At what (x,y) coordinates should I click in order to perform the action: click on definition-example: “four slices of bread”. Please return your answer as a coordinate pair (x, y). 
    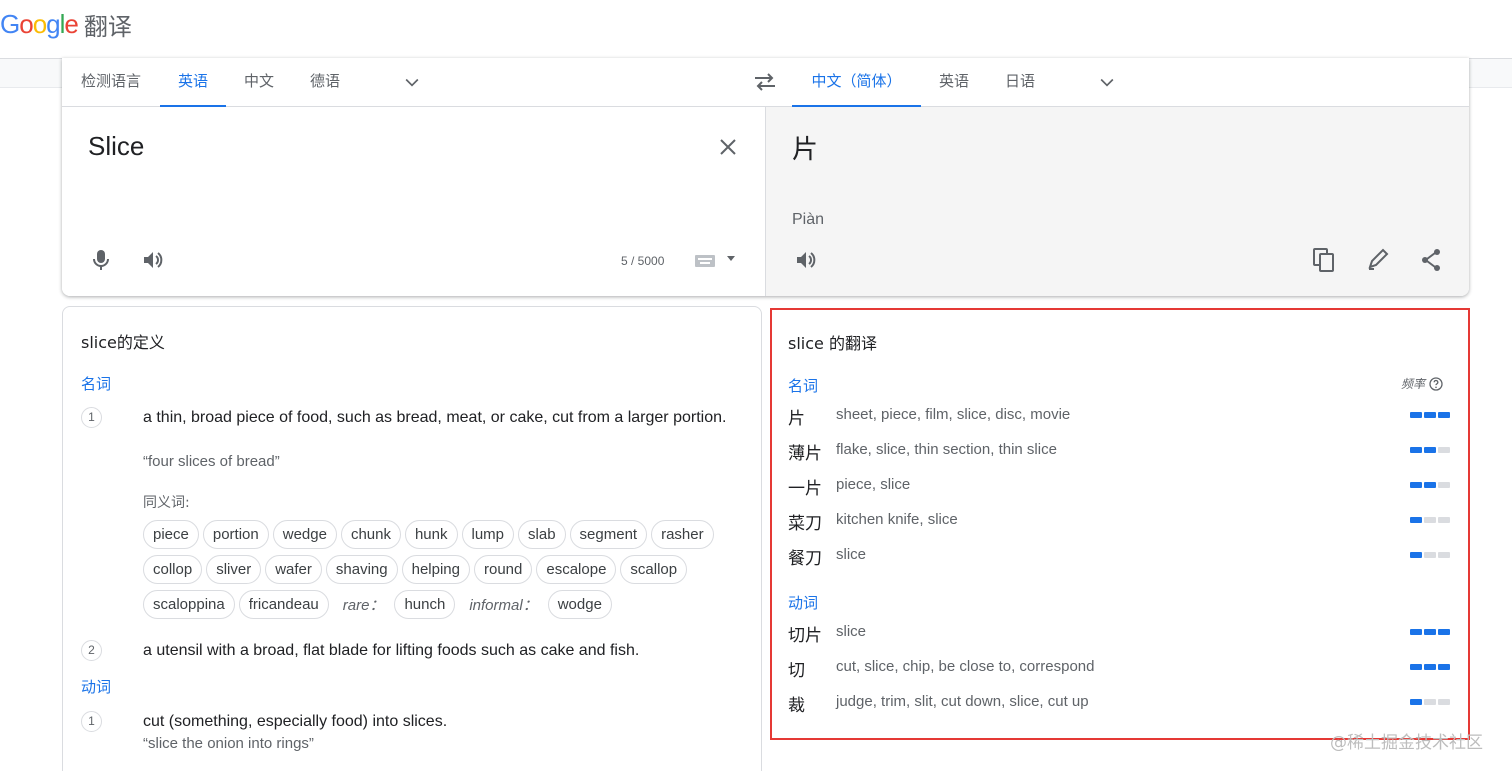
    Looking at the image, I should click on (211, 461).